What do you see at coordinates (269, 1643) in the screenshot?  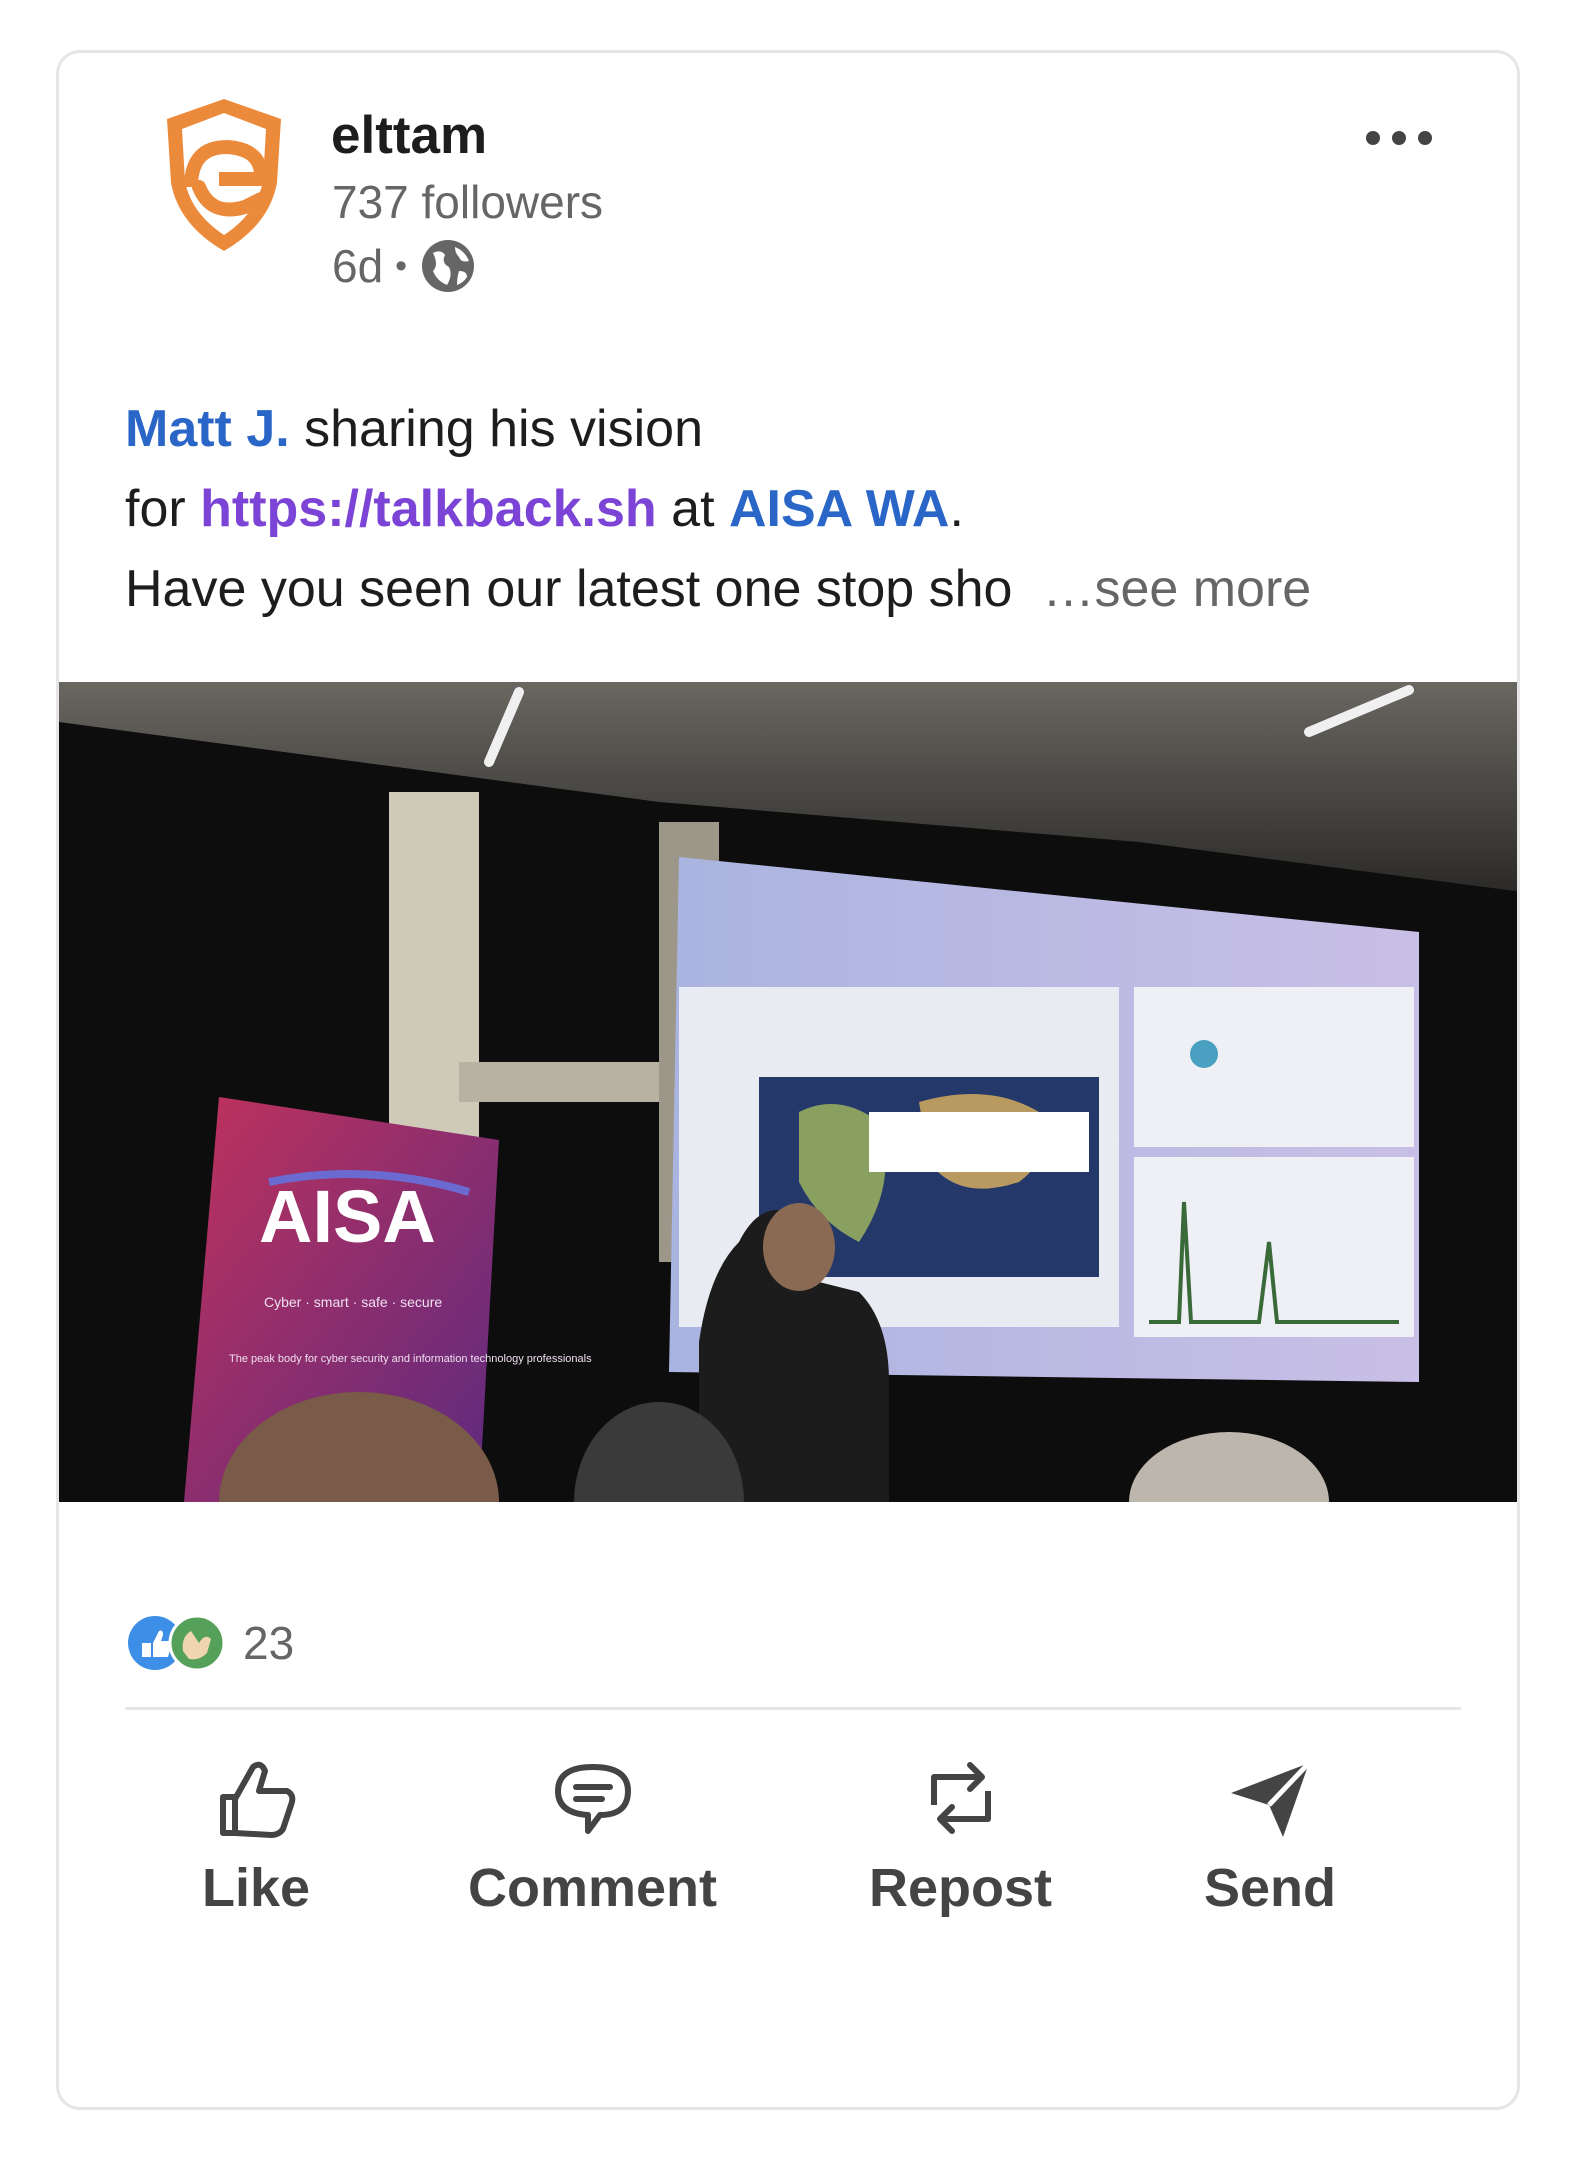 I see `reaction-count: 23` at bounding box center [269, 1643].